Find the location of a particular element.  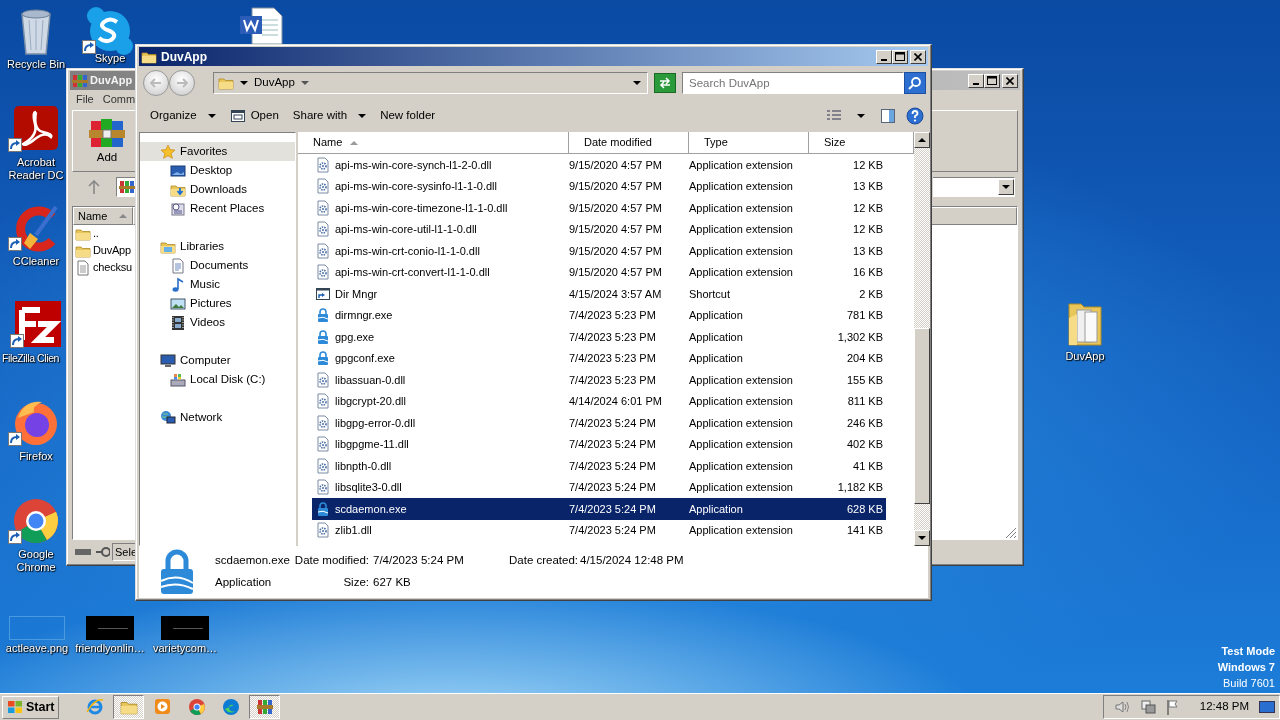

file-row: libnpth-0.dll 7/4/2023 5:24 PM Application extension 41 KB is located at coordinates (599, 466).